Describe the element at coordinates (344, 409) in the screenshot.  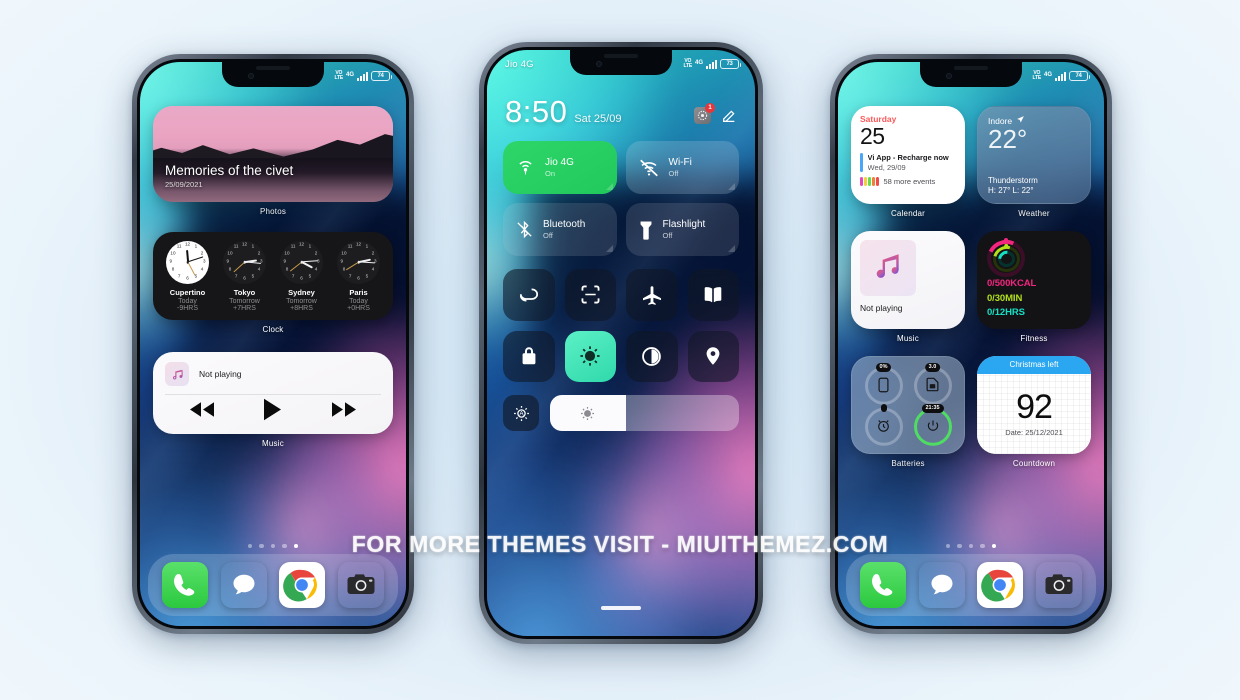
I see `forward-button` at that location.